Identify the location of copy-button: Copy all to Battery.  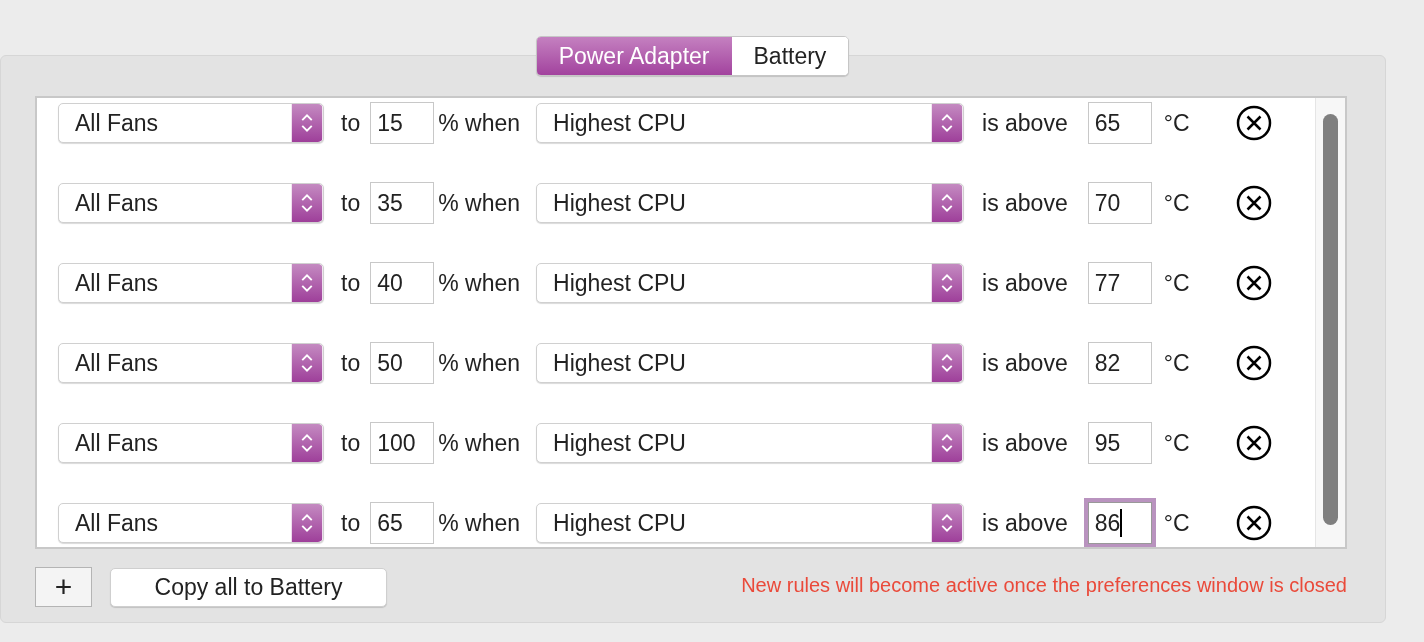
(248, 587).